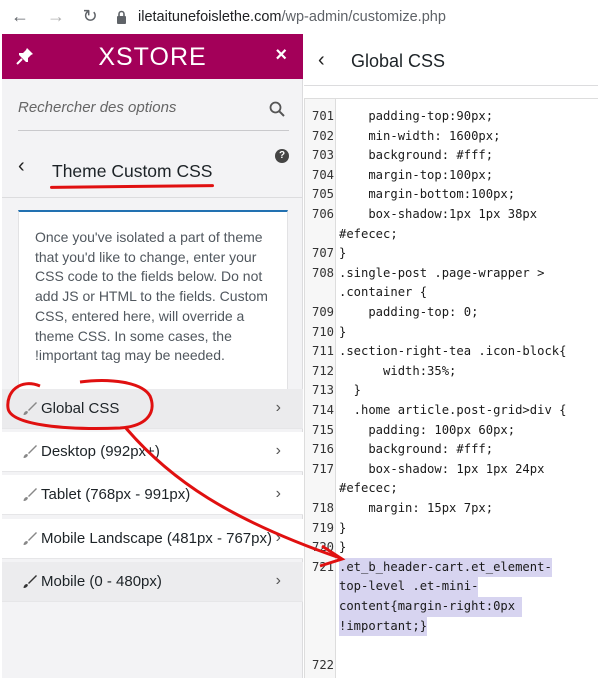 This screenshot has height=678, width=598. I want to click on line-number: 711, so click(322, 351).